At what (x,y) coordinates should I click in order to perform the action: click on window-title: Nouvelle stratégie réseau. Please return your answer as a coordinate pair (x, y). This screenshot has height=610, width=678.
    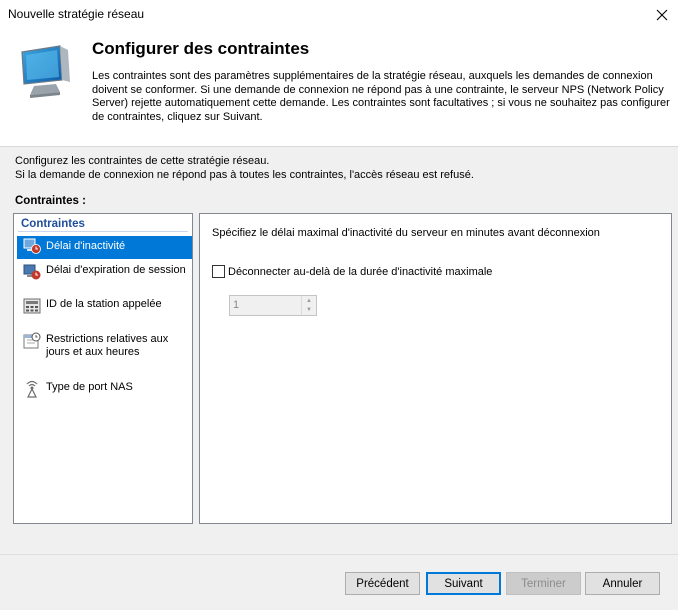
    Looking at the image, I should click on (76, 14).